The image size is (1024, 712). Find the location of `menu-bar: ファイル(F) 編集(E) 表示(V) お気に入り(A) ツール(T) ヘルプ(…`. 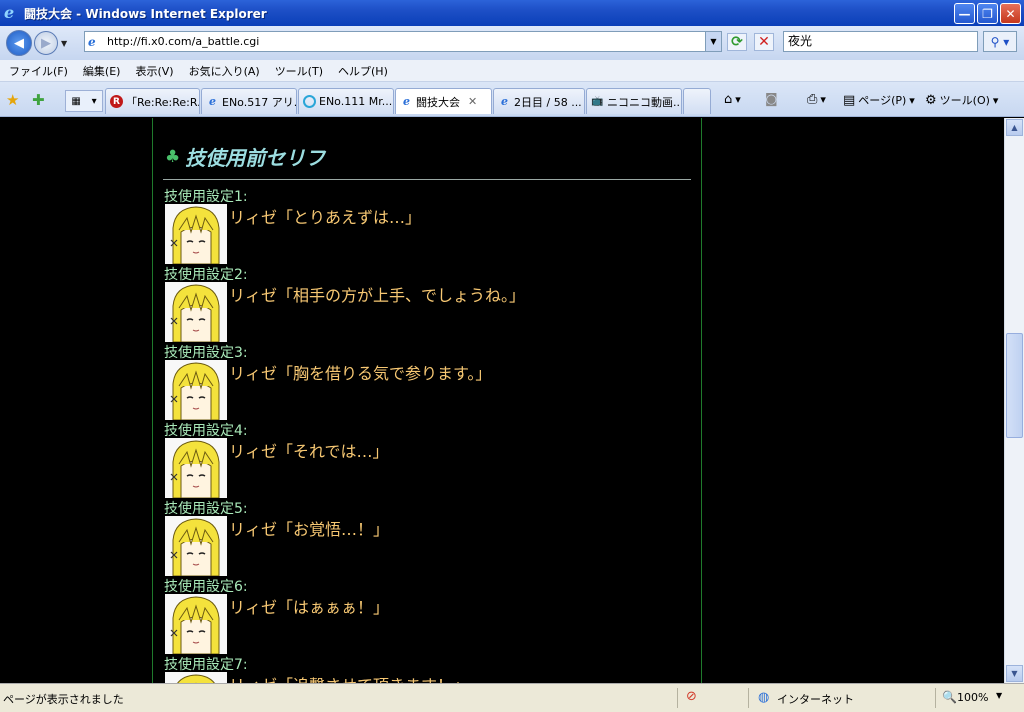

menu-bar: ファイル(F) 編集(E) 表示(V) お気に入り(A) ツール(T) ヘルプ(… is located at coordinates (512, 71).